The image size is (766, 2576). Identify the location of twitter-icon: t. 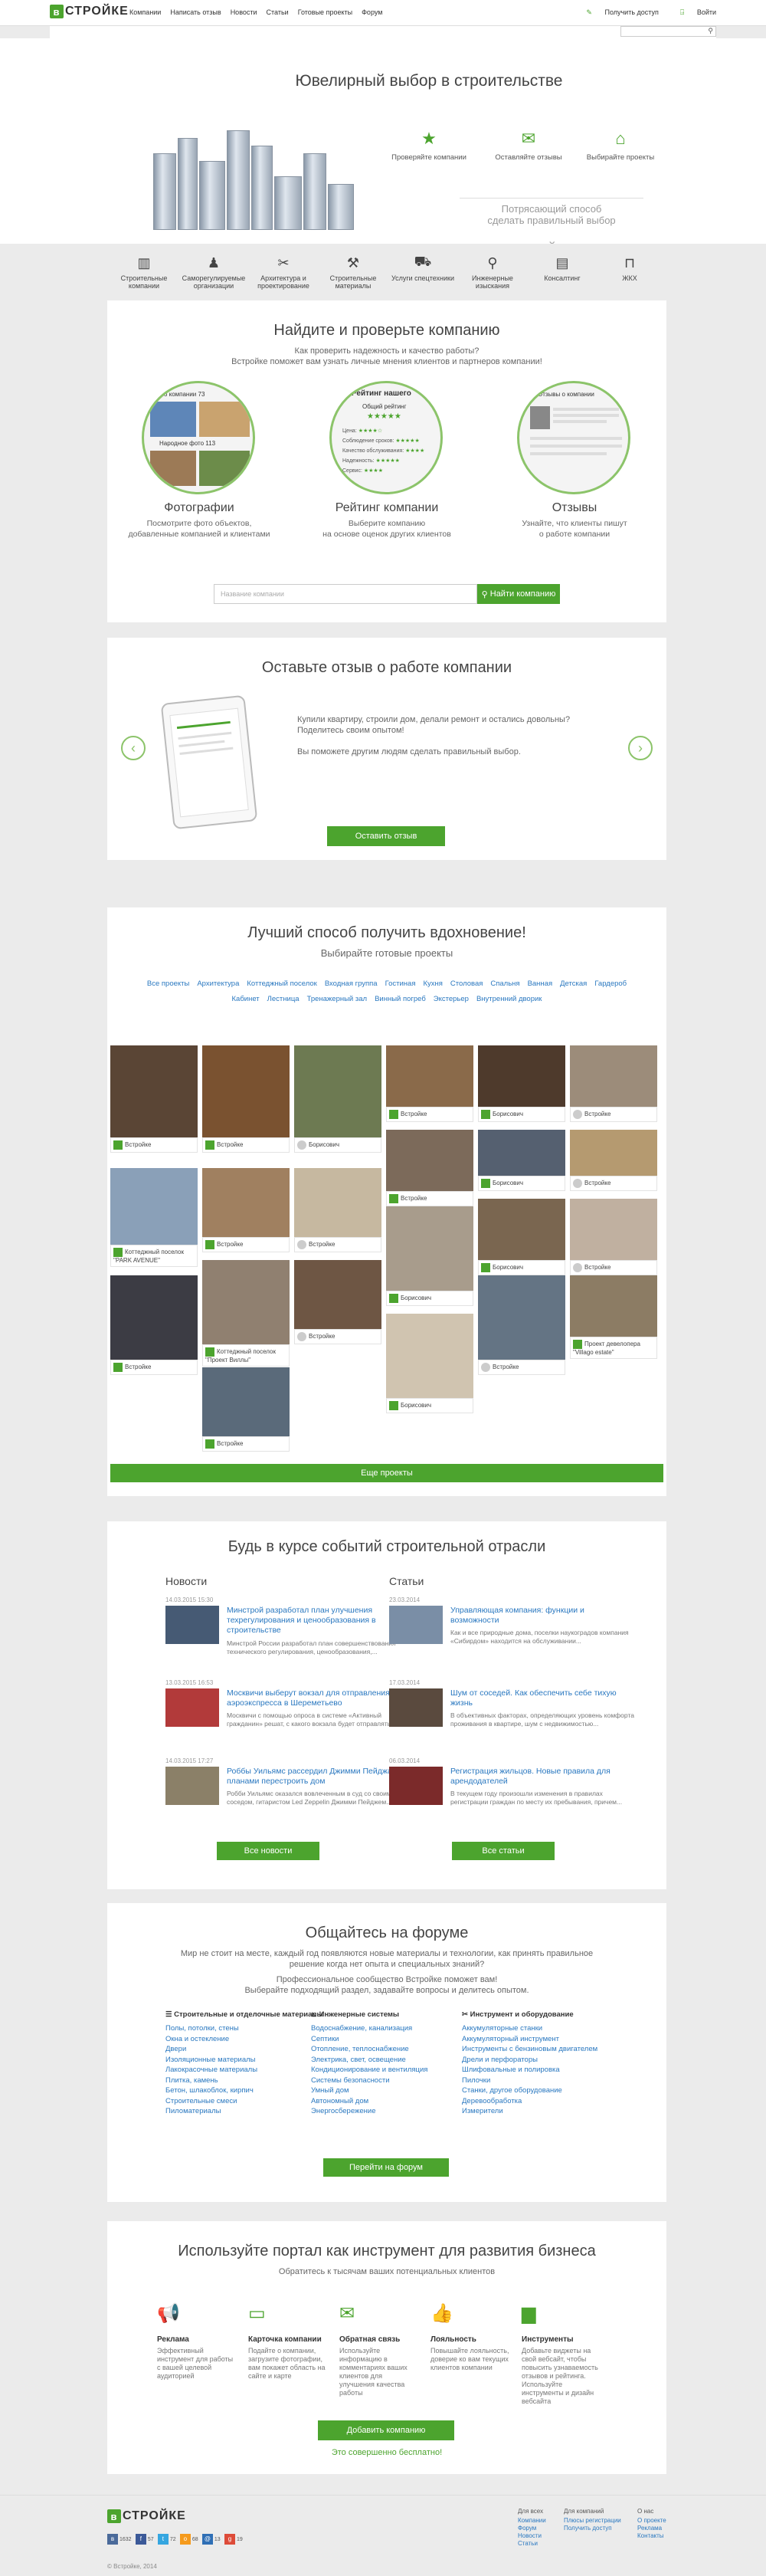
(163, 2539).